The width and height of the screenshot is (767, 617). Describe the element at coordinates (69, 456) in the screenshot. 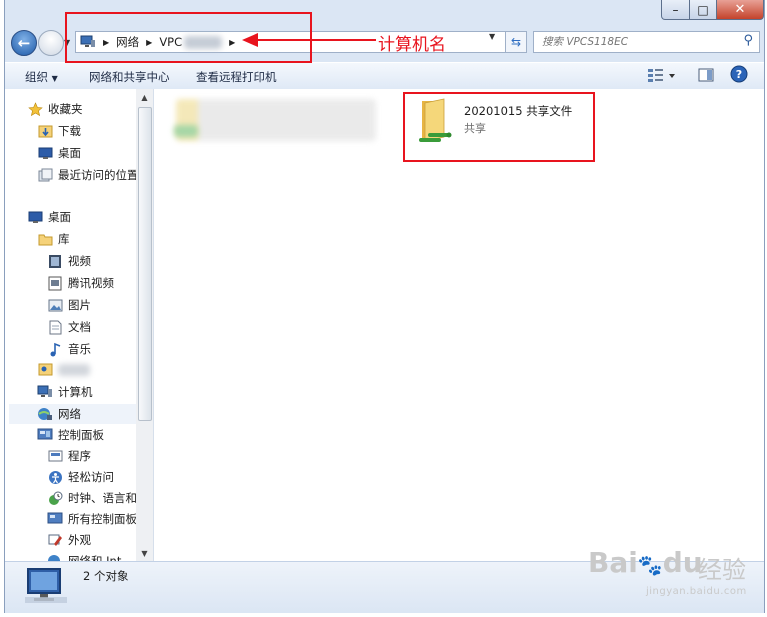

I see `sidebar-item-programs: 程序` at that location.